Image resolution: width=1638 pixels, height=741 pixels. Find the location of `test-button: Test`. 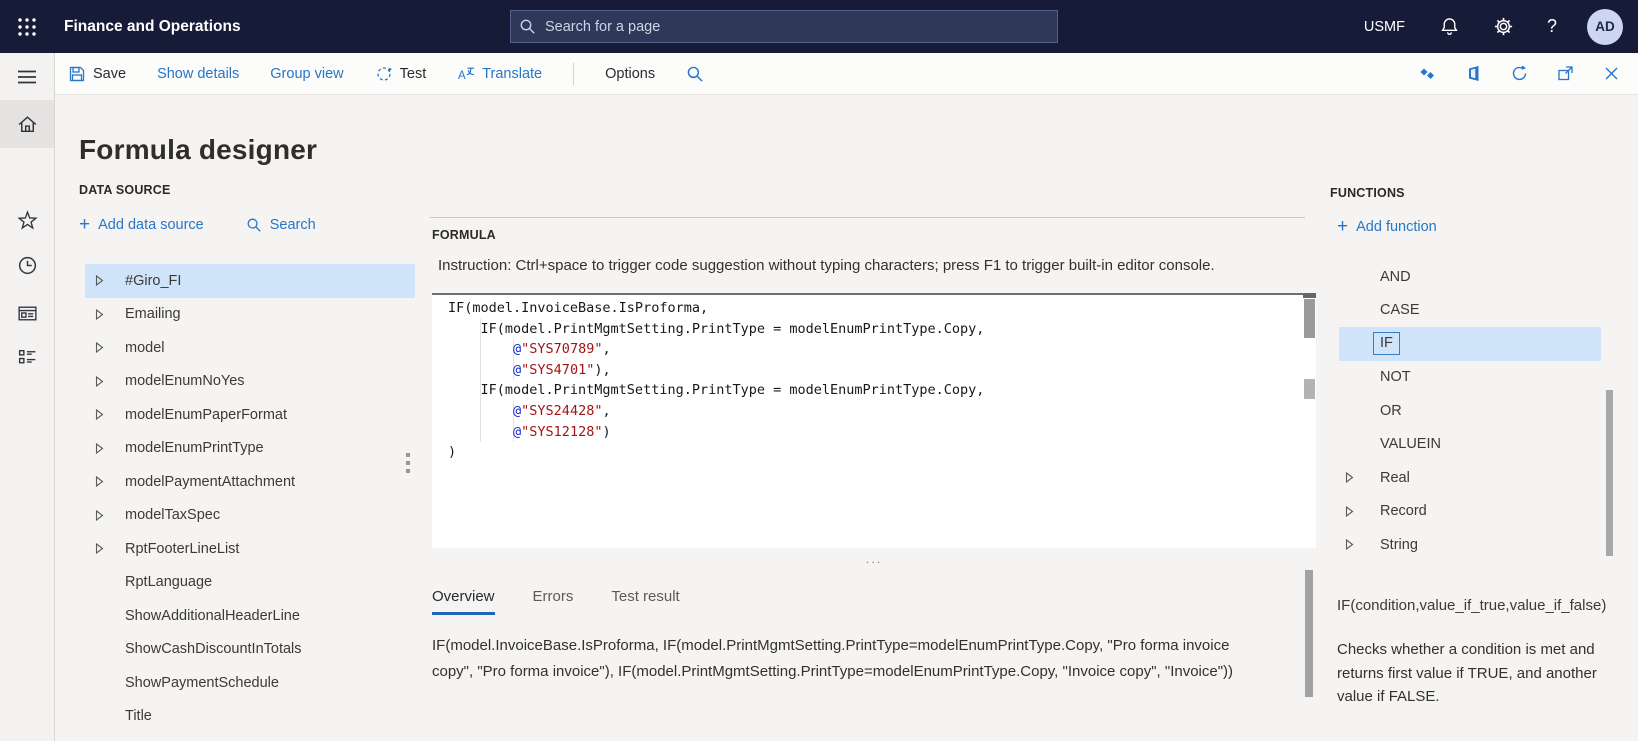

test-button: Test is located at coordinates (400, 74).